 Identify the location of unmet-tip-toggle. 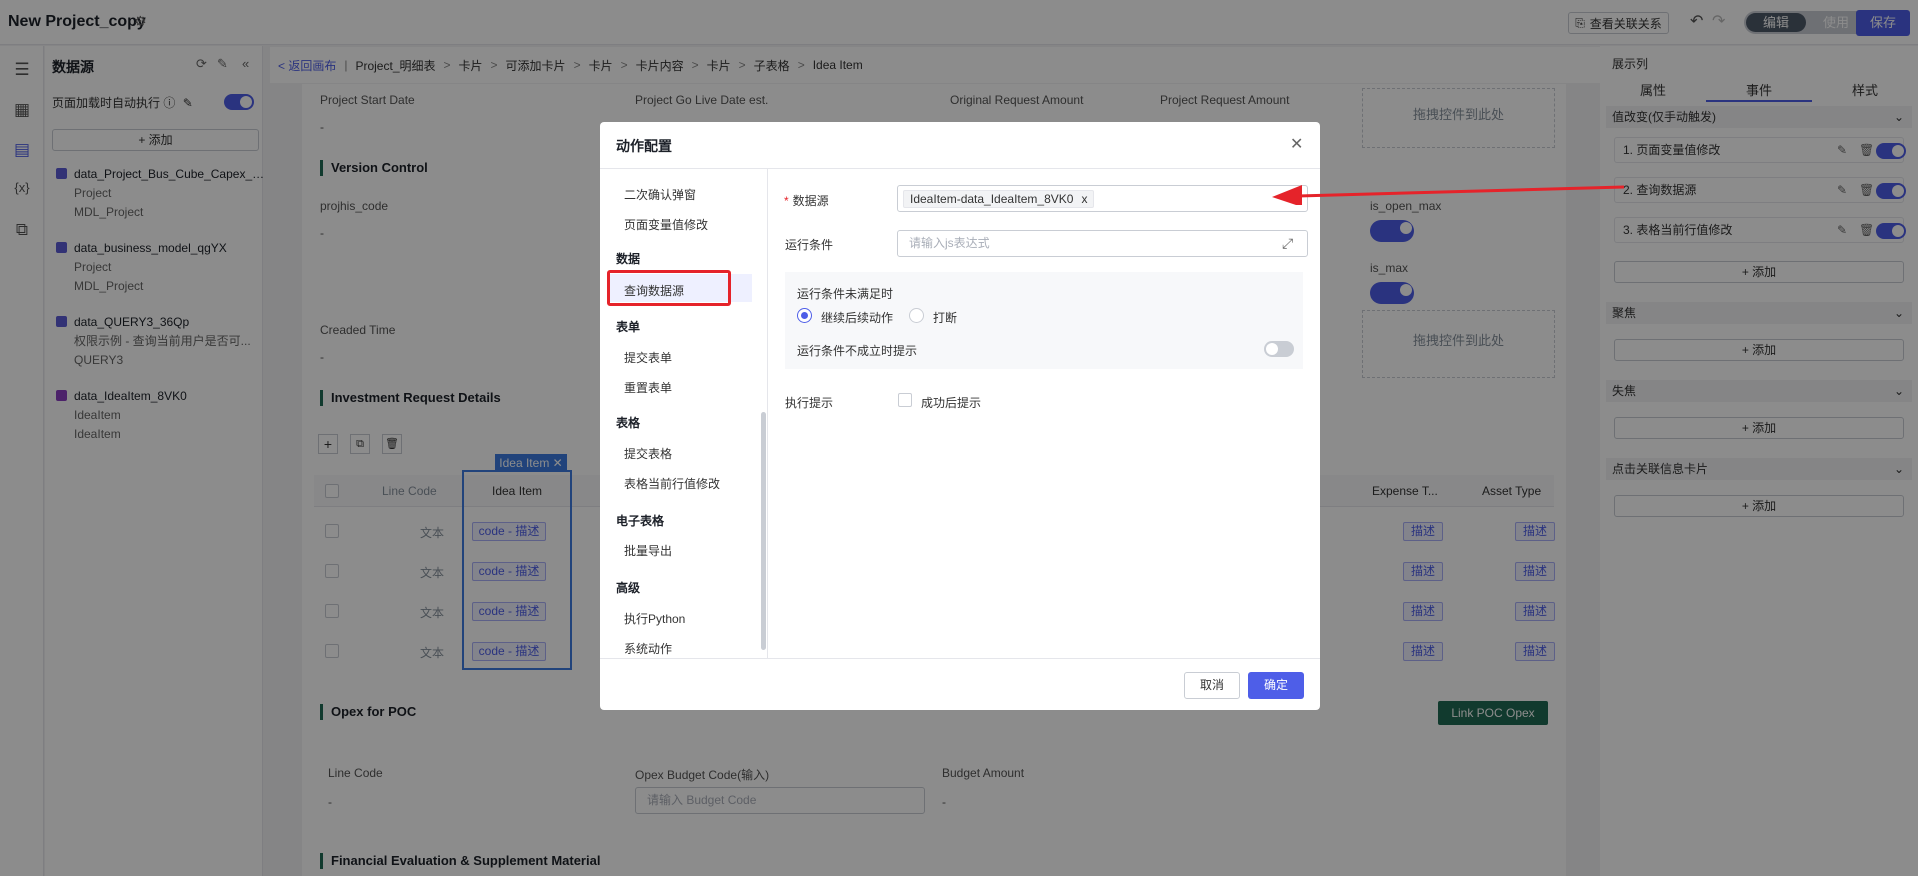
(1279, 349).